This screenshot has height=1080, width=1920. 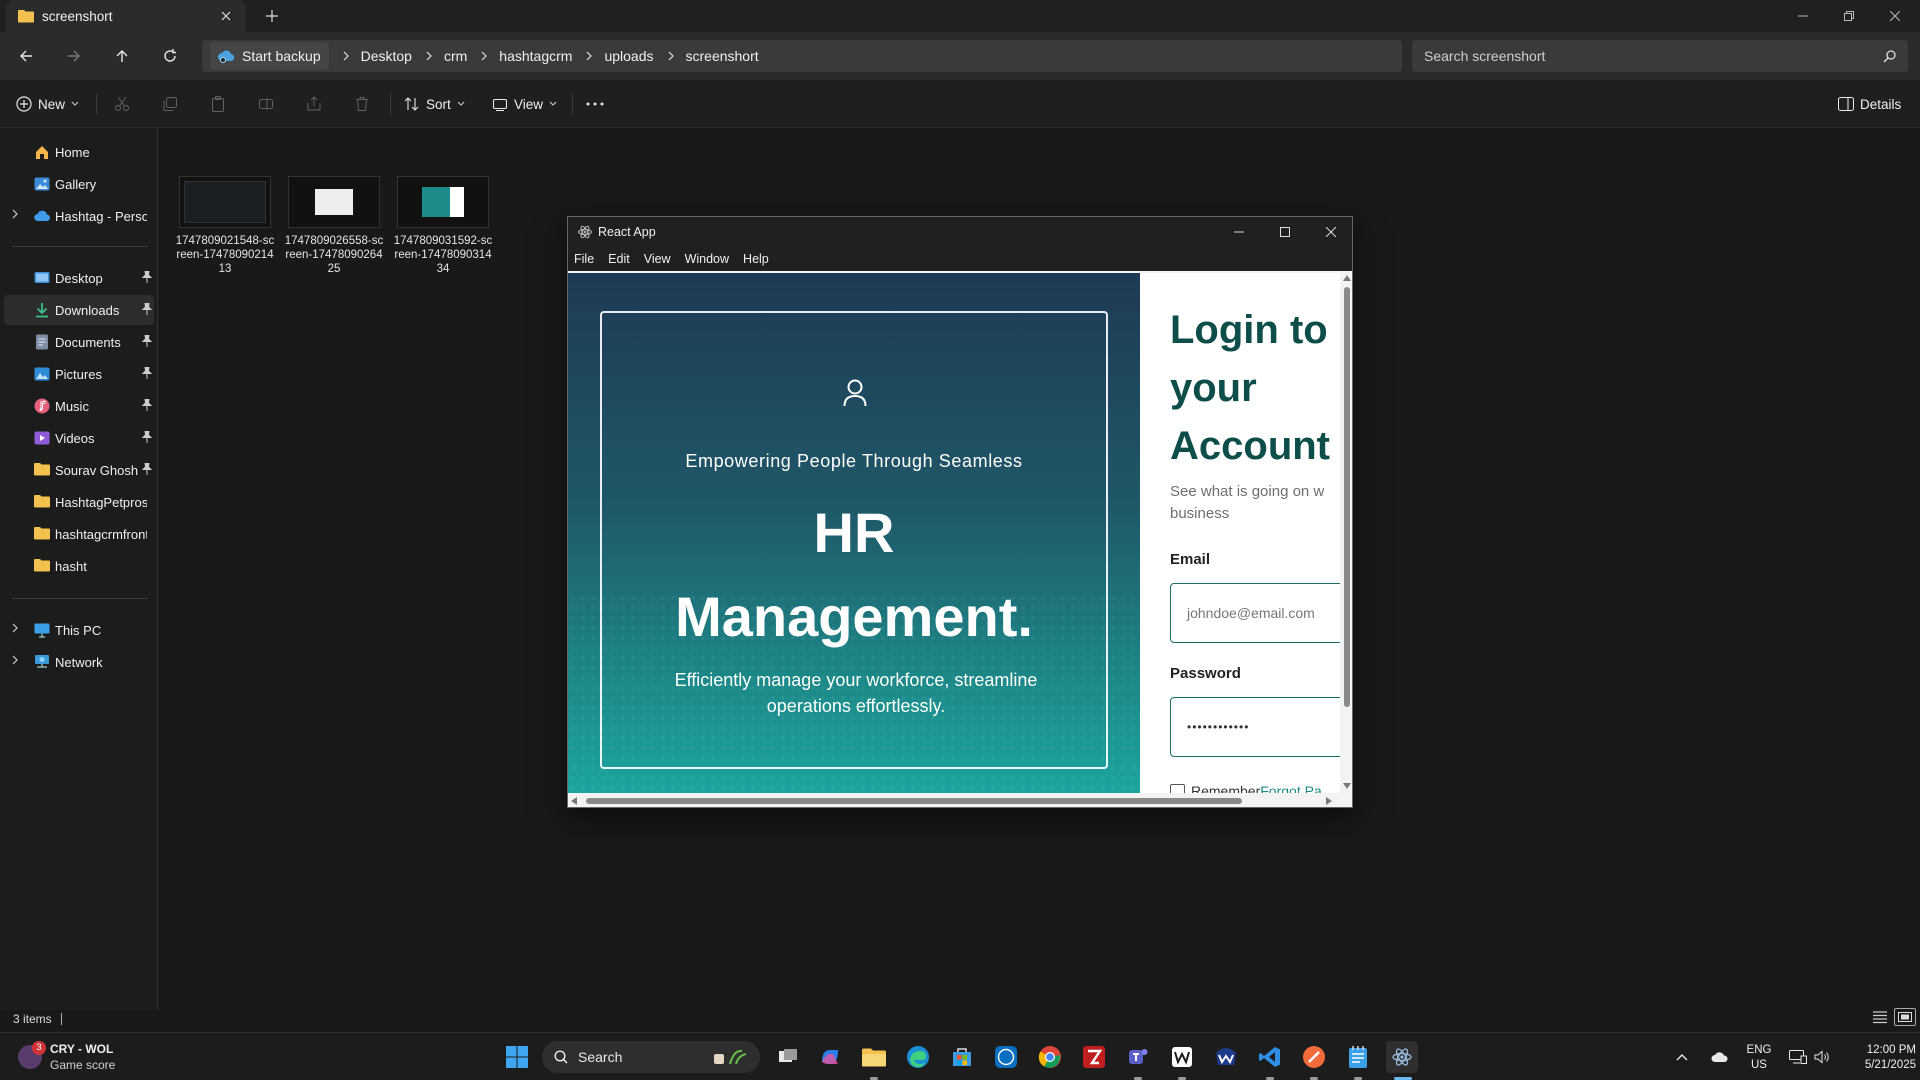 What do you see at coordinates (79, 310) in the screenshot?
I see `sidebar-item-downloads: Downloads` at bounding box center [79, 310].